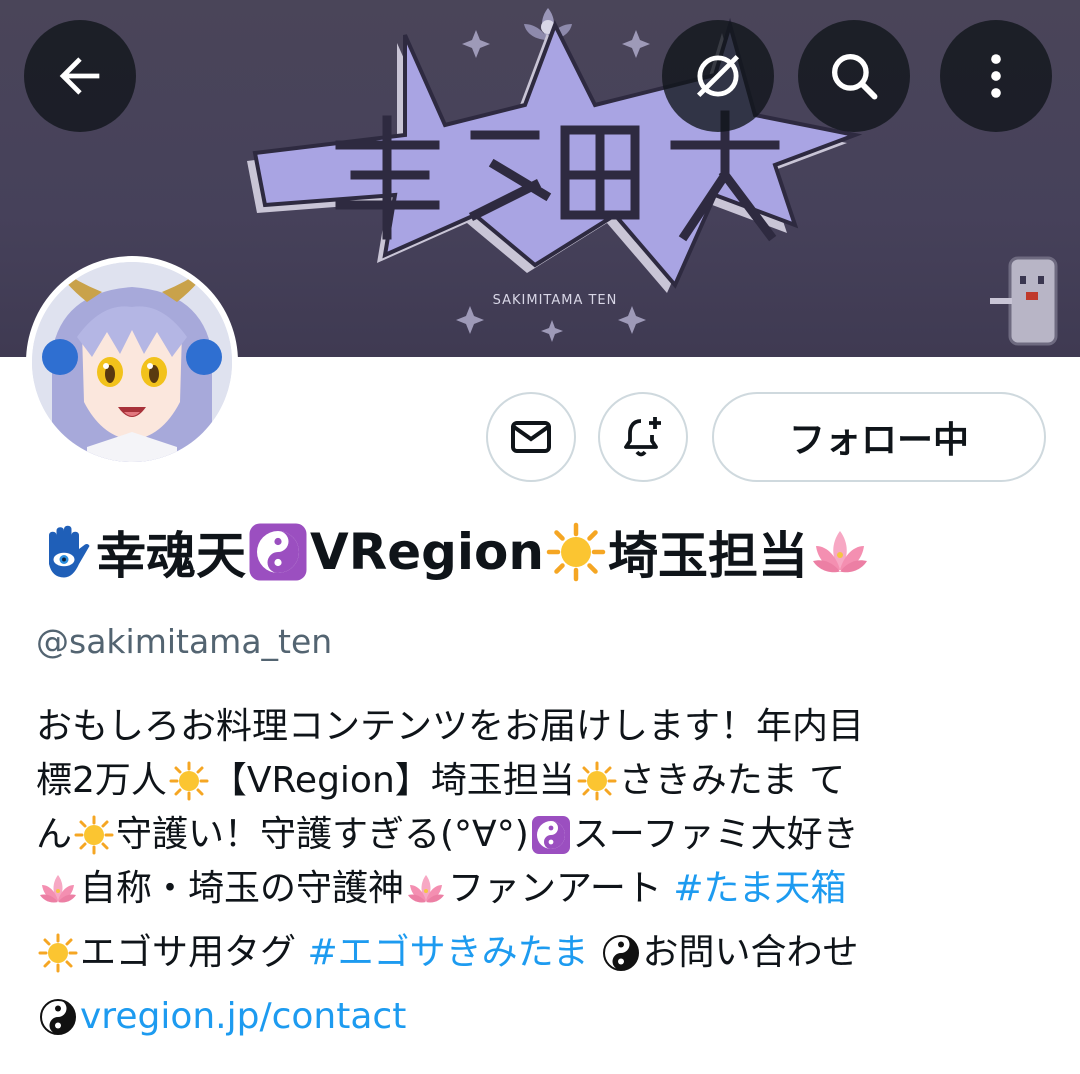 The image size is (1080, 1074). I want to click on display-name: 幸魂天 VRegion 埼玉担当, so click(452, 552).